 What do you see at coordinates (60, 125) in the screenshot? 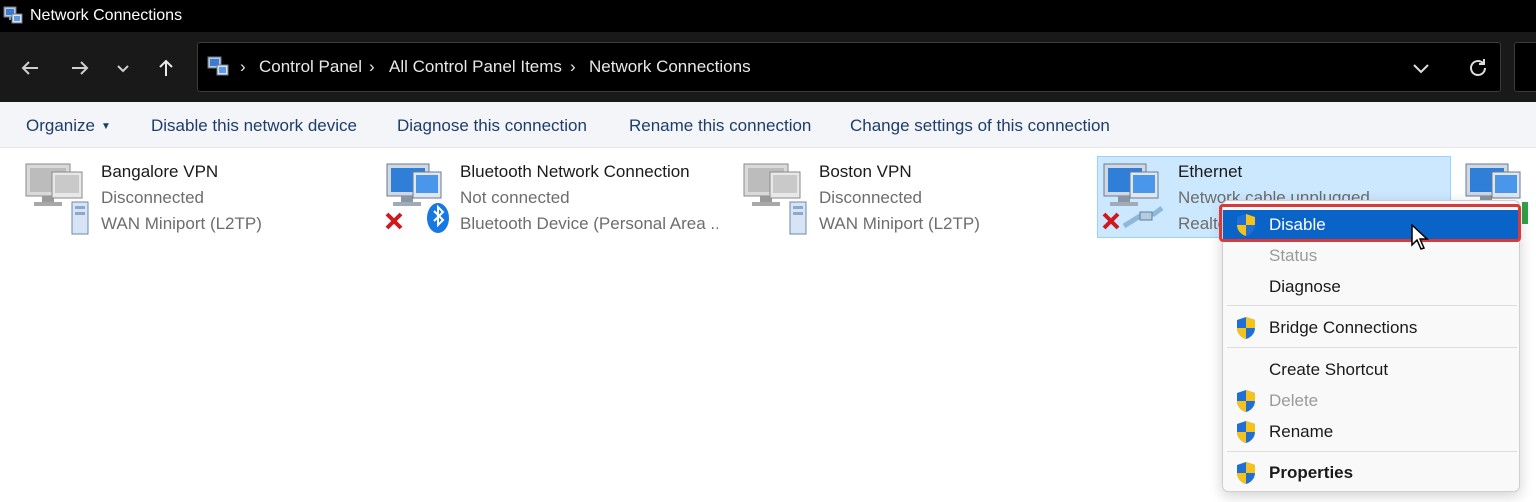
I see `organize-label: Organize` at bounding box center [60, 125].